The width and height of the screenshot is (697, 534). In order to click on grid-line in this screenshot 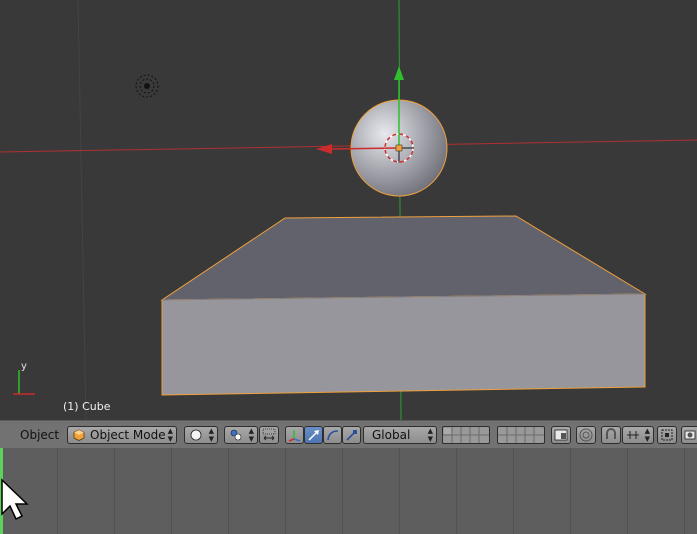, I will do `click(82, 210)`.